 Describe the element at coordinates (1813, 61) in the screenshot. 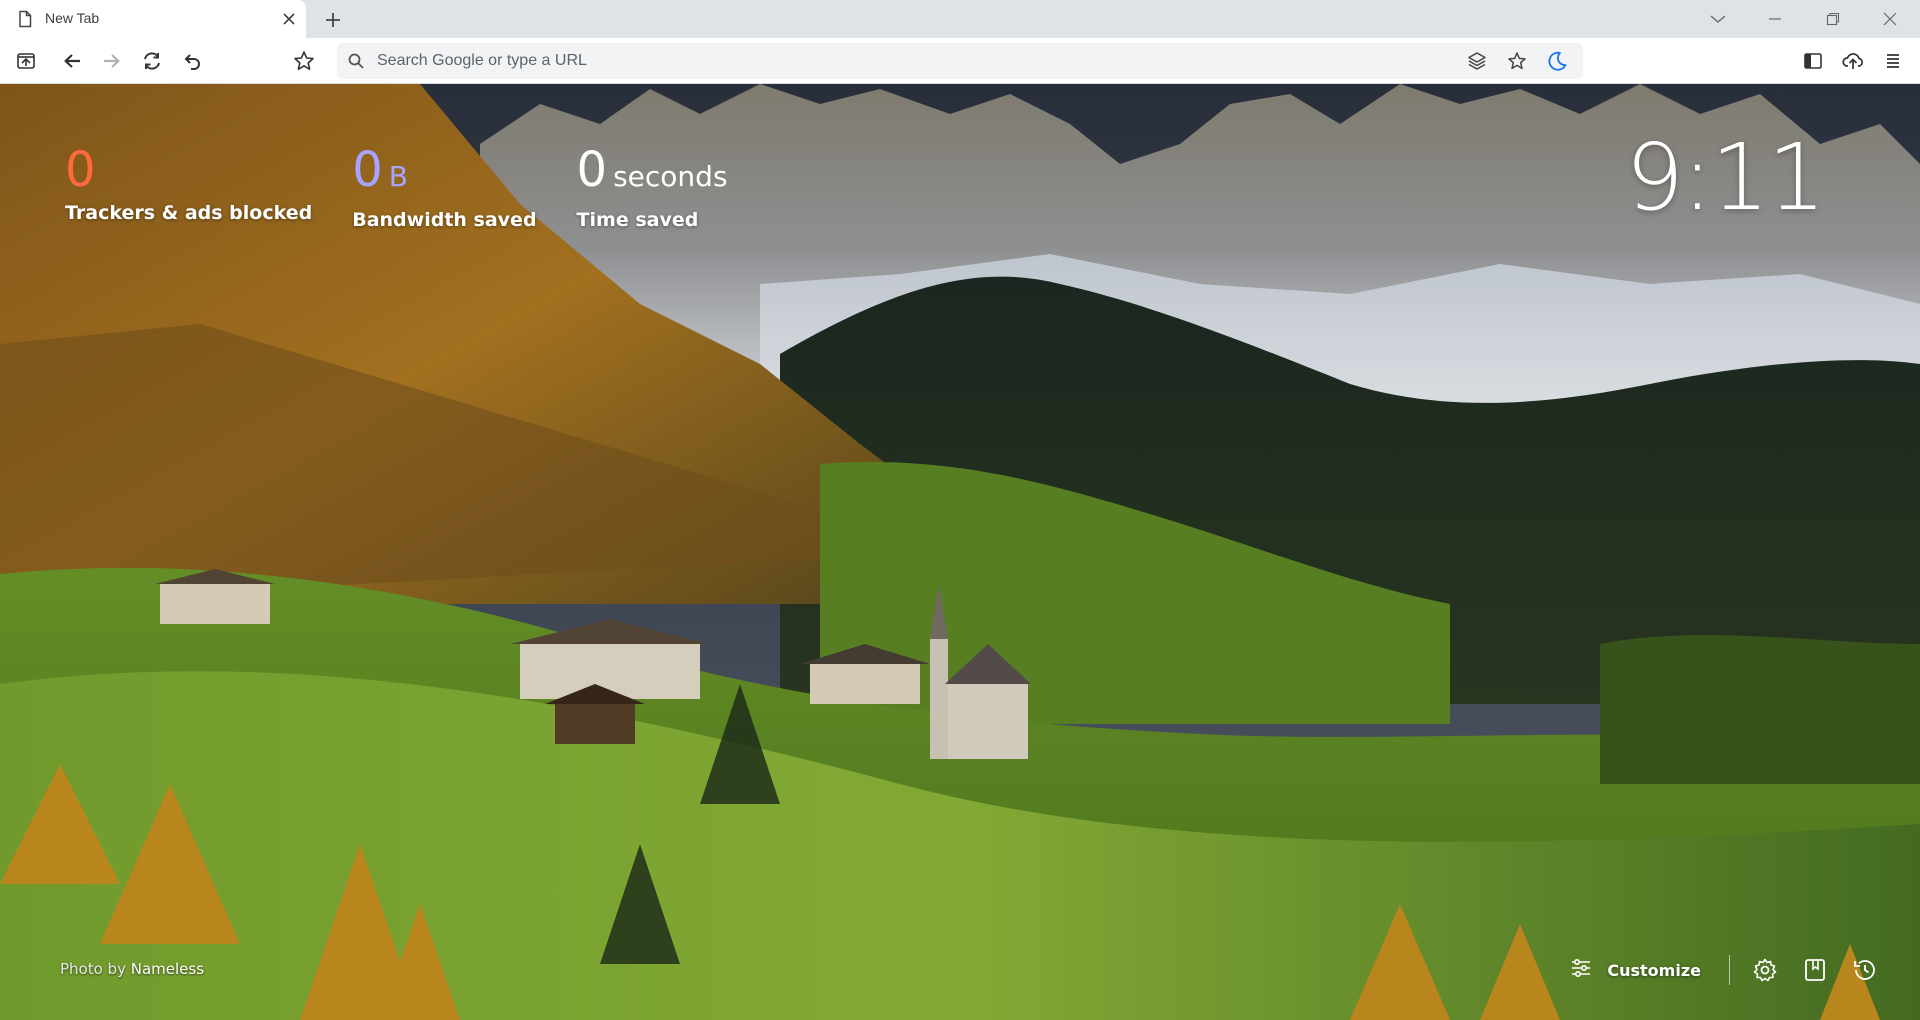

I see `sidebar-icon` at that location.